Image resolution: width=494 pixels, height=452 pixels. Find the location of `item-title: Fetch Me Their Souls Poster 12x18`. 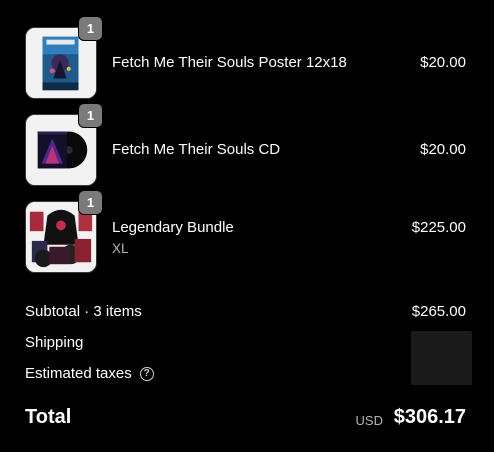

item-title: Fetch Me Their Souls Poster 12x18 is located at coordinates (229, 62).